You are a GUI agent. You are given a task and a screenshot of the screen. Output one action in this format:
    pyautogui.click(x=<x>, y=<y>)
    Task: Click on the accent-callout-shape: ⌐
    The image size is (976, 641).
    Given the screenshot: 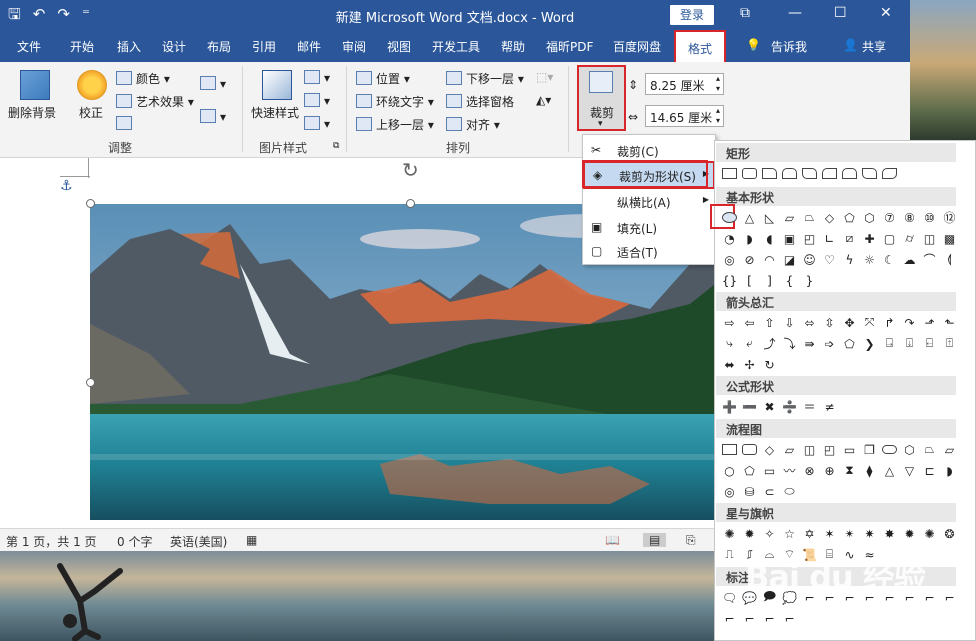 What is the action you would take?
    pyautogui.click(x=729, y=618)
    